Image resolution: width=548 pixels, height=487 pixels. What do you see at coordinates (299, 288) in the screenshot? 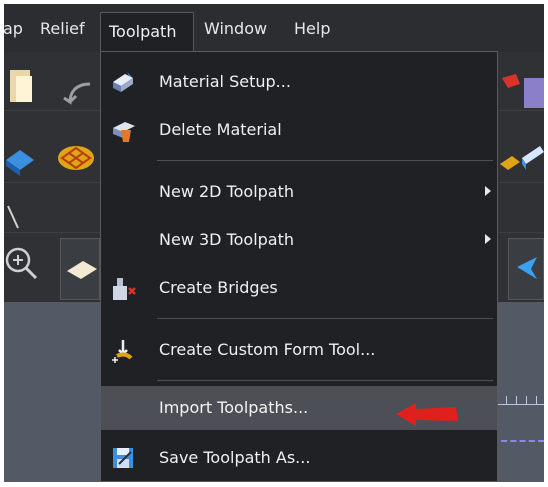
I see `menu-item-create-bridges: Create Bridges` at bounding box center [299, 288].